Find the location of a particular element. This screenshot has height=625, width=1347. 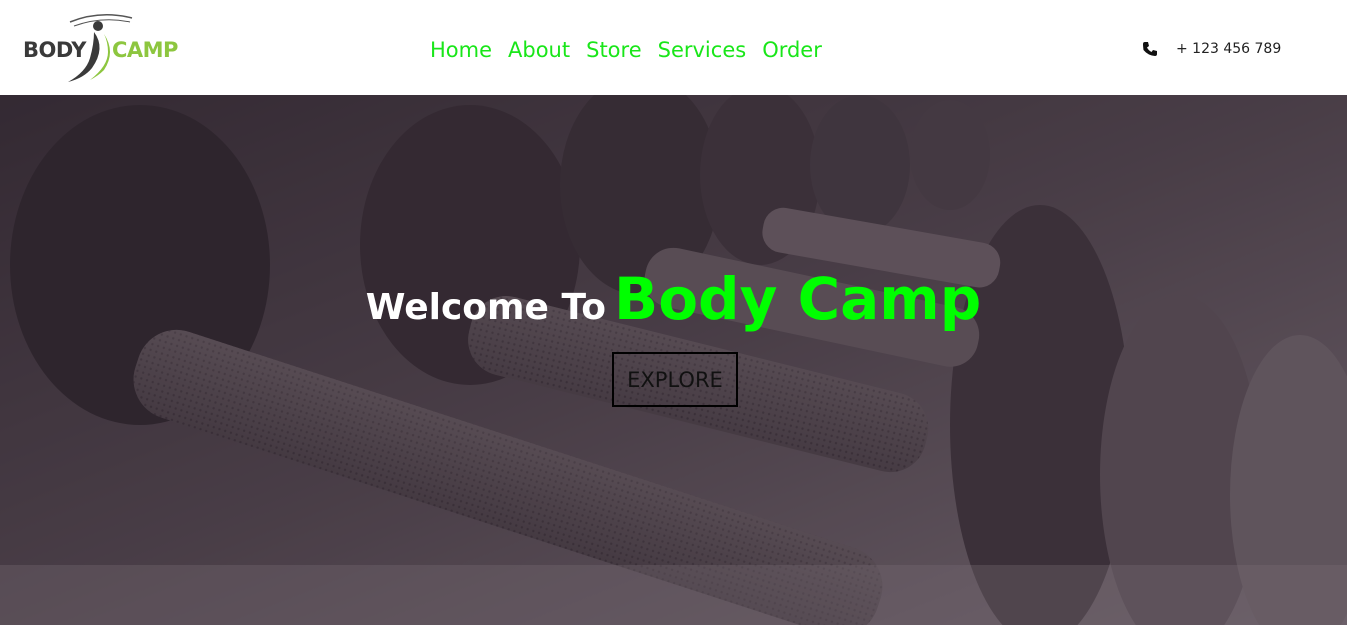

nav-about: About is located at coordinates (539, 50).